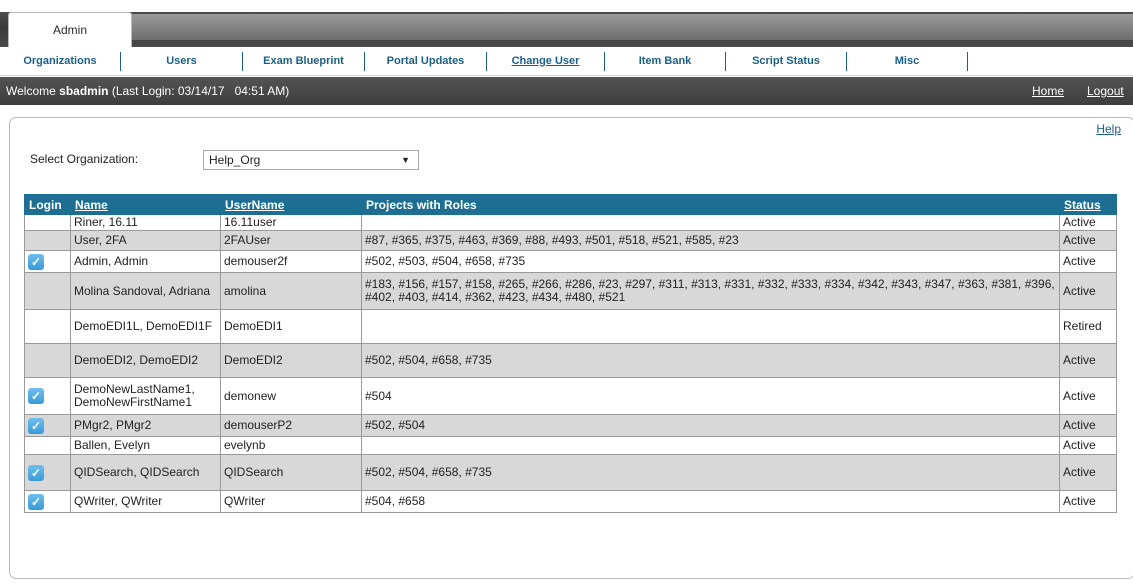  I want to click on username-cell: QIDSearch, so click(291, 472).